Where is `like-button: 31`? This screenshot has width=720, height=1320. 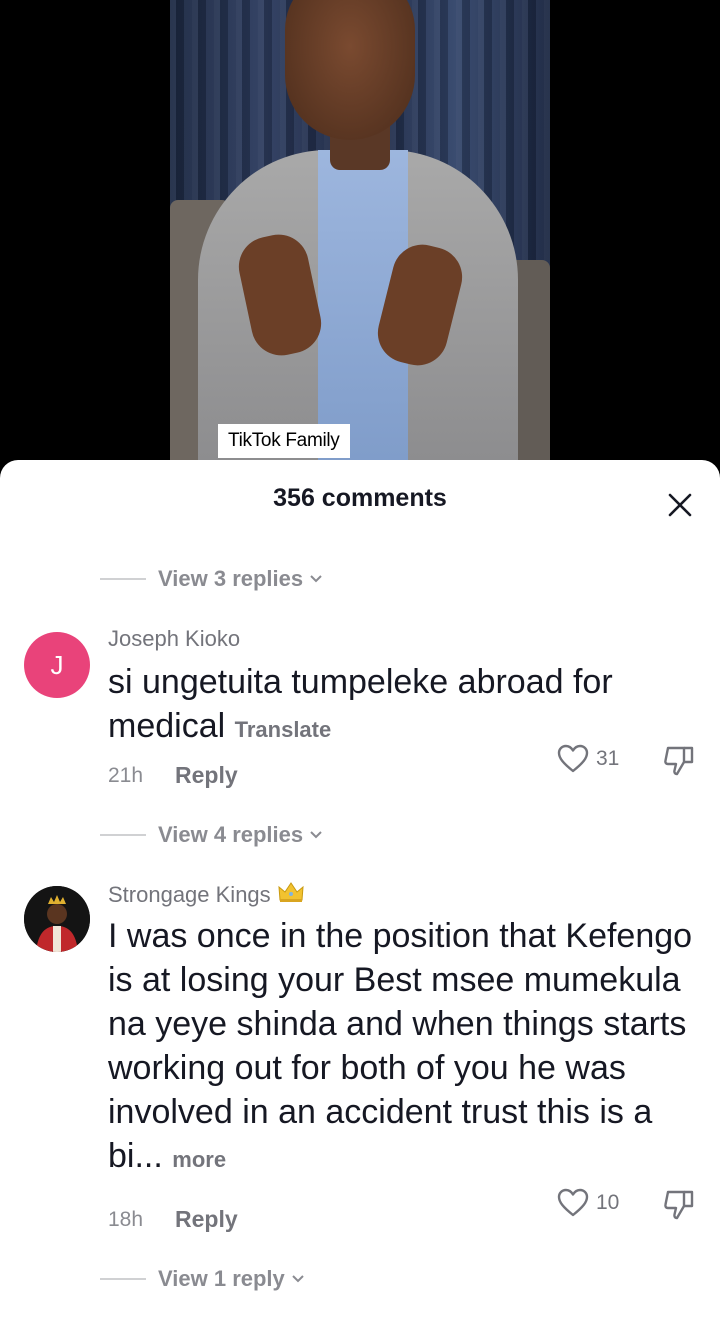
like-button: 31 is located at coordinates (587, 759).